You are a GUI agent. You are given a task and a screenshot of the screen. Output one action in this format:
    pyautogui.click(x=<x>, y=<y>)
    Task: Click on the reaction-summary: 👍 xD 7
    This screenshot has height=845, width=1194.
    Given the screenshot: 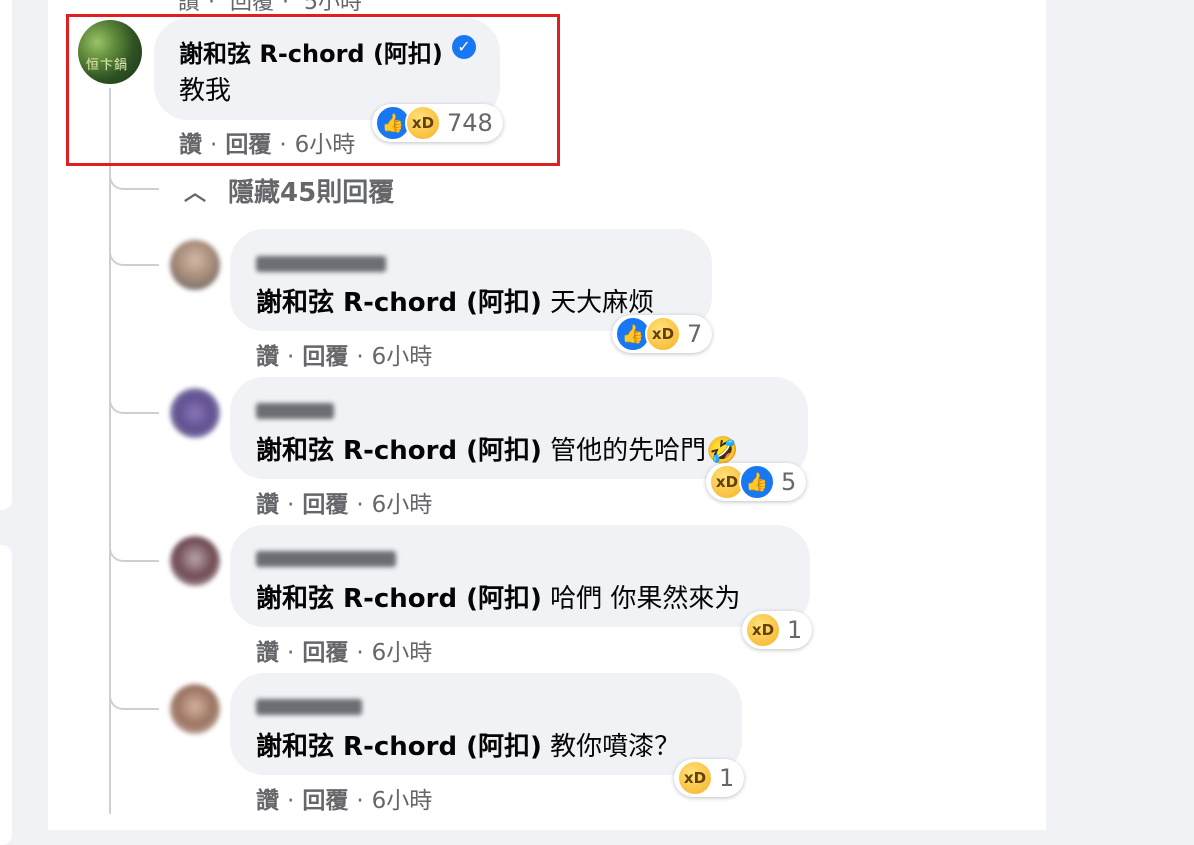 What is the action you would take?
    pyautogui.click(x=662, y=334)
    